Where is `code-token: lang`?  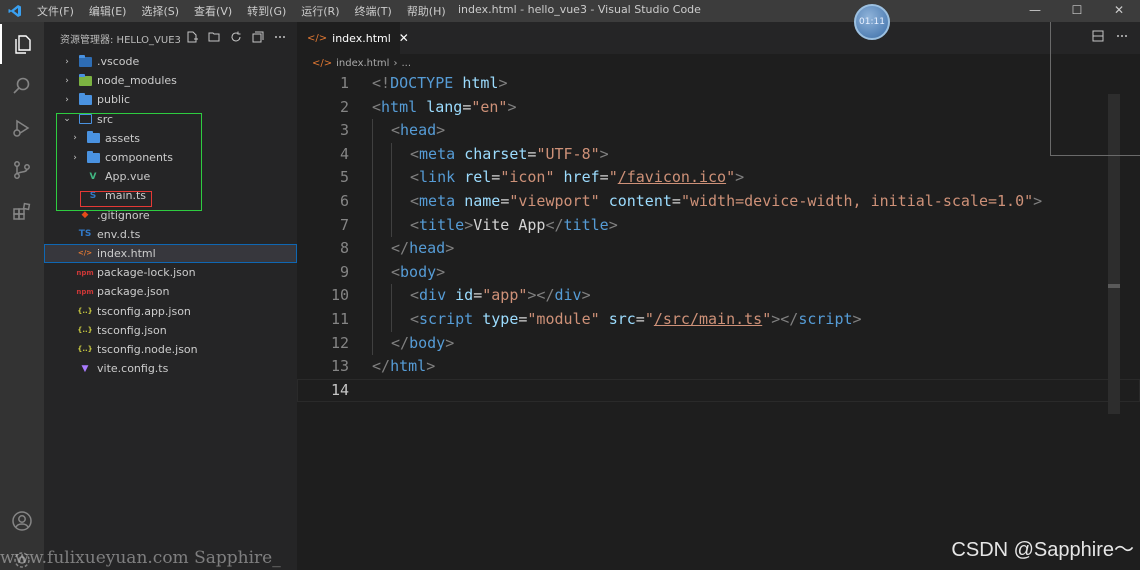 code-token: lang is located at coordinates (444, 106).